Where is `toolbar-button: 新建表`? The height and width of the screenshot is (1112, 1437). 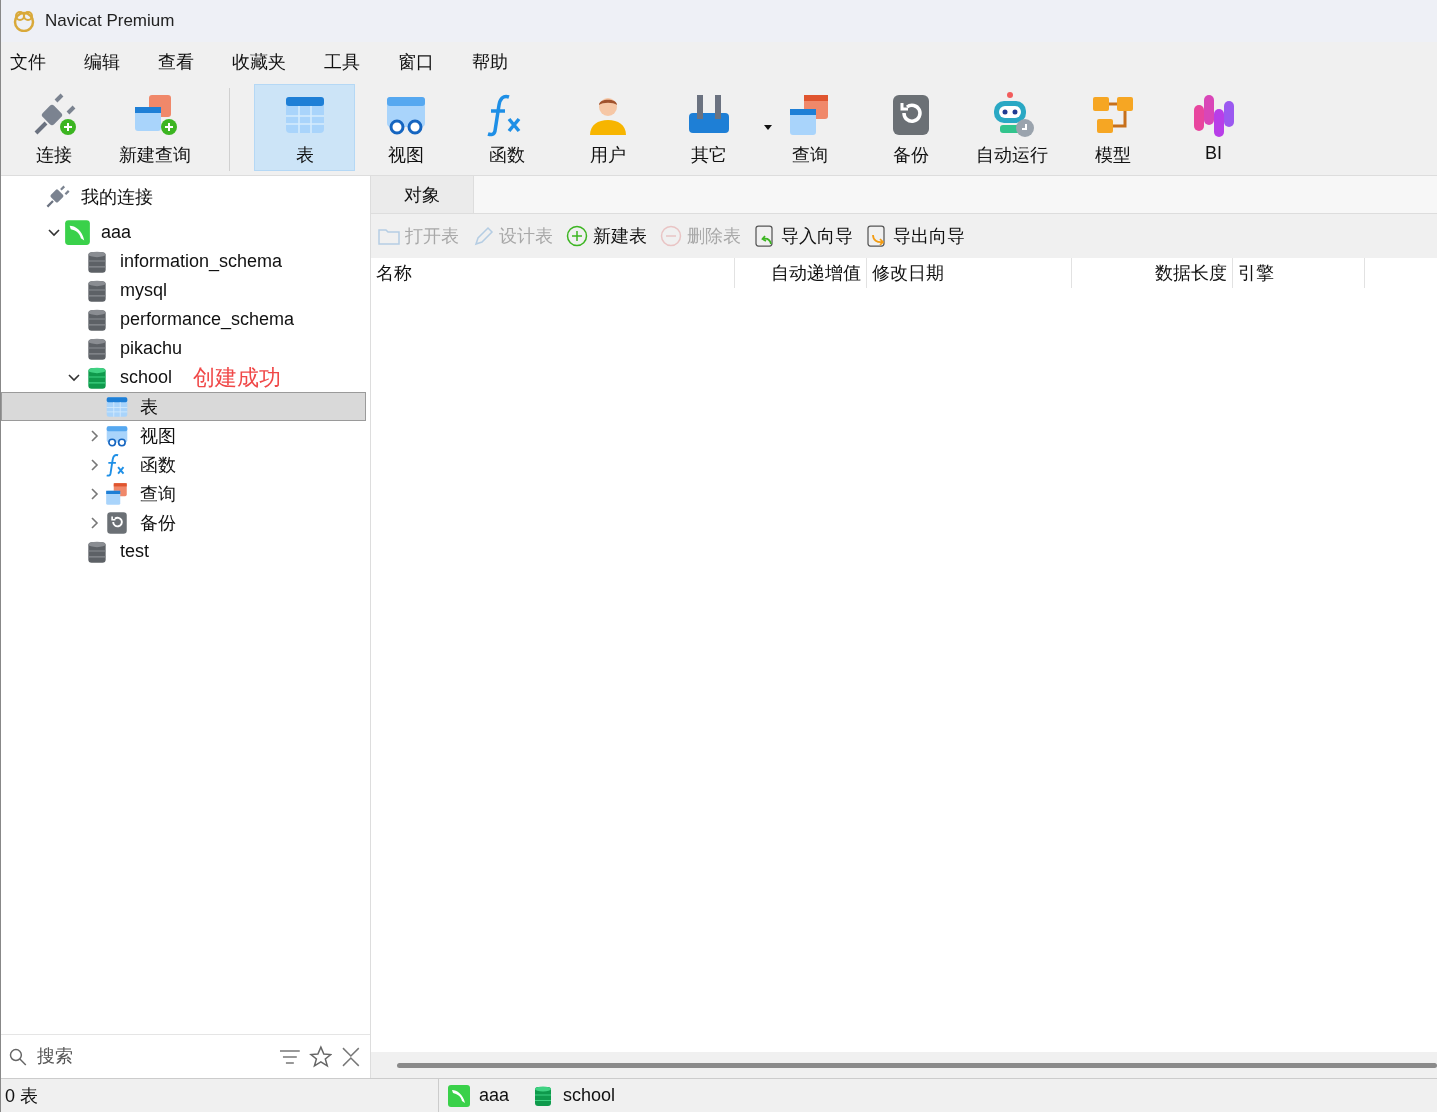 toolbar-button: 新建表 is located at coordinates (606, 236).